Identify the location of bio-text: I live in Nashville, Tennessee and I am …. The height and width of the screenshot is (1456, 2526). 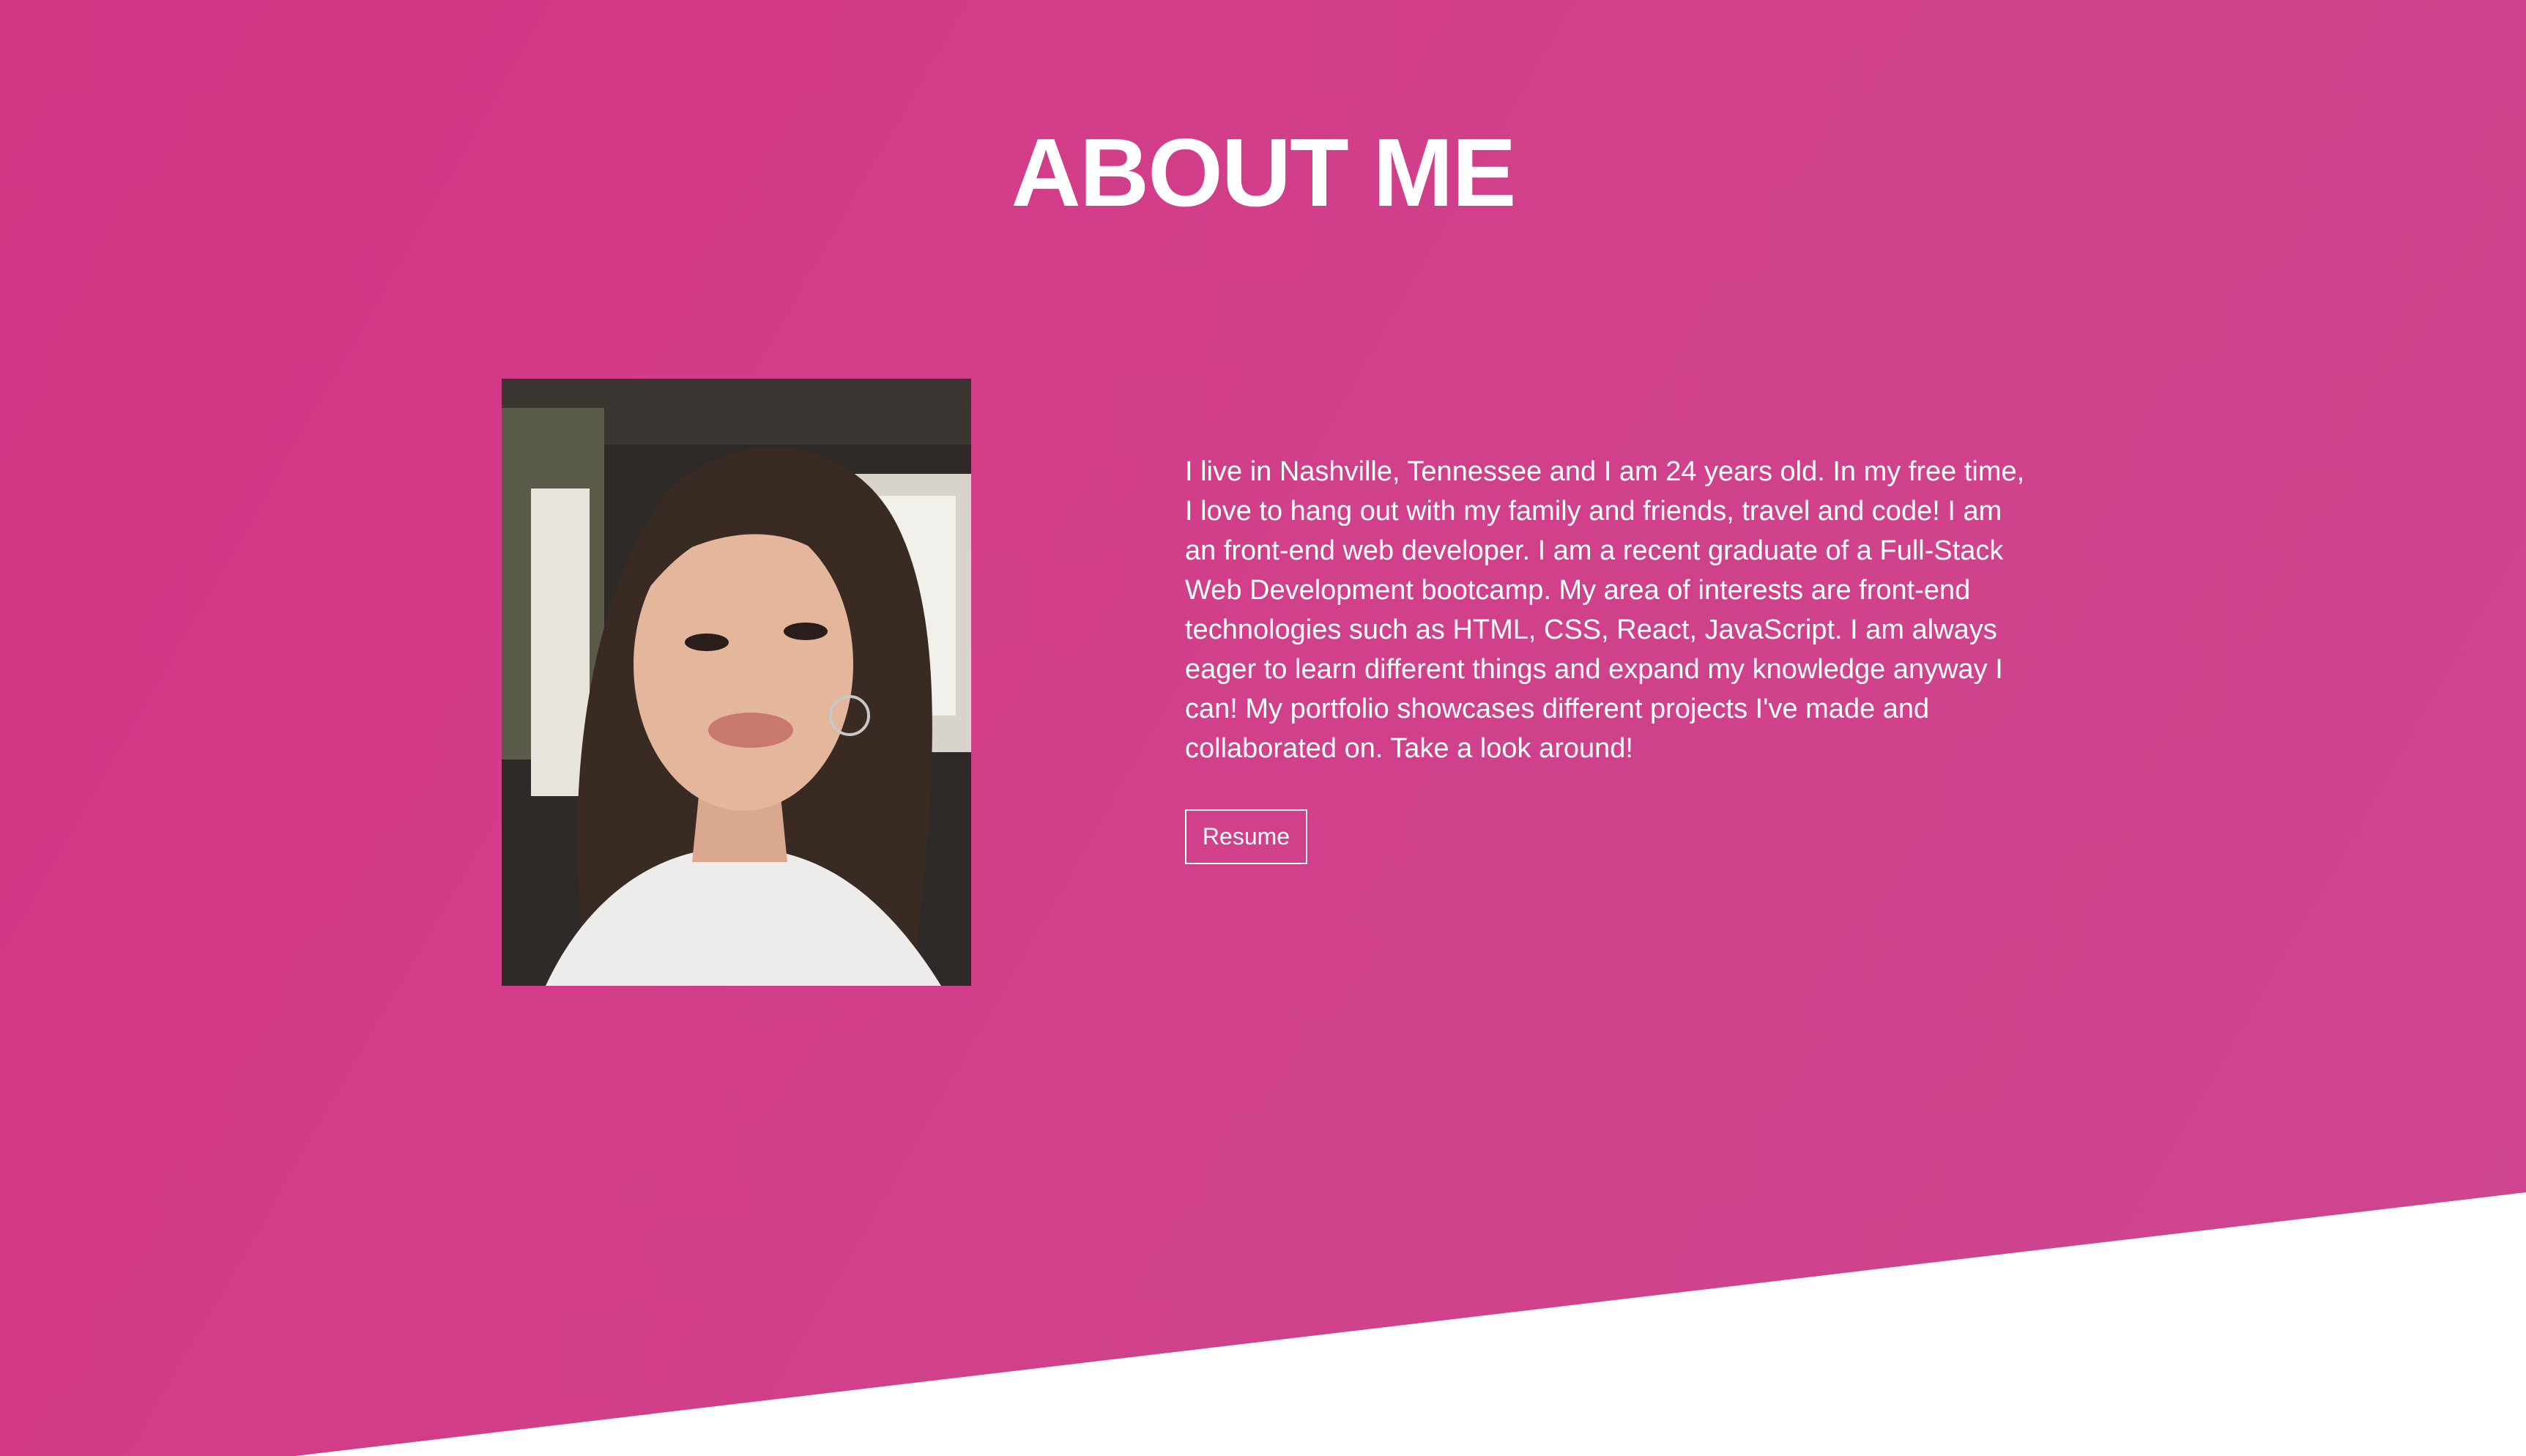
(1605, 610).